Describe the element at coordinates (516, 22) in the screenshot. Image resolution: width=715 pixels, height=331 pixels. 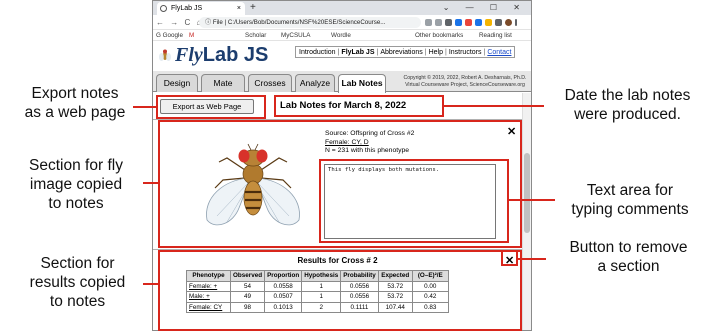
I see `menu-icon` at that location.